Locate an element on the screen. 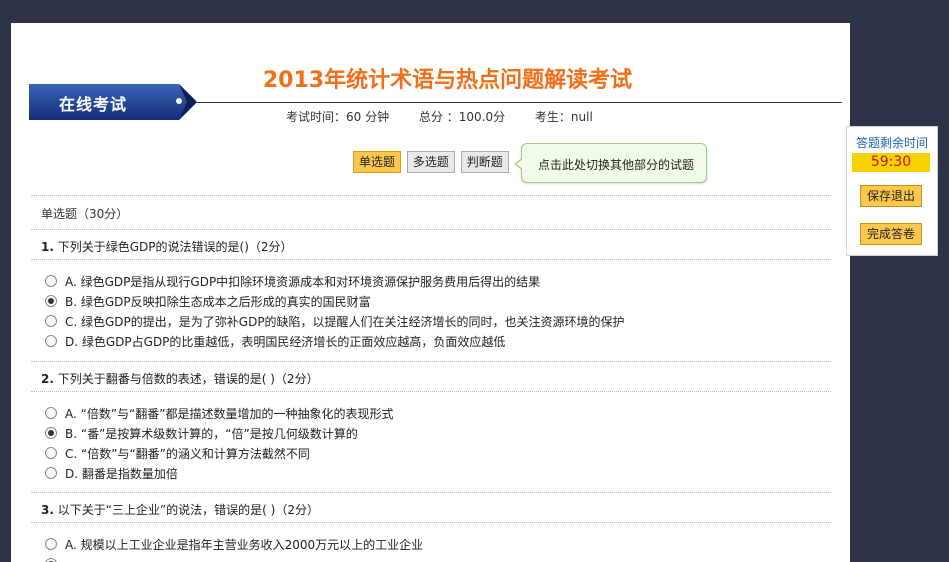  exam-info: 考试时间：60 分钟 总分 ：100.0分 考生：null is located at coordinates (452, 116).